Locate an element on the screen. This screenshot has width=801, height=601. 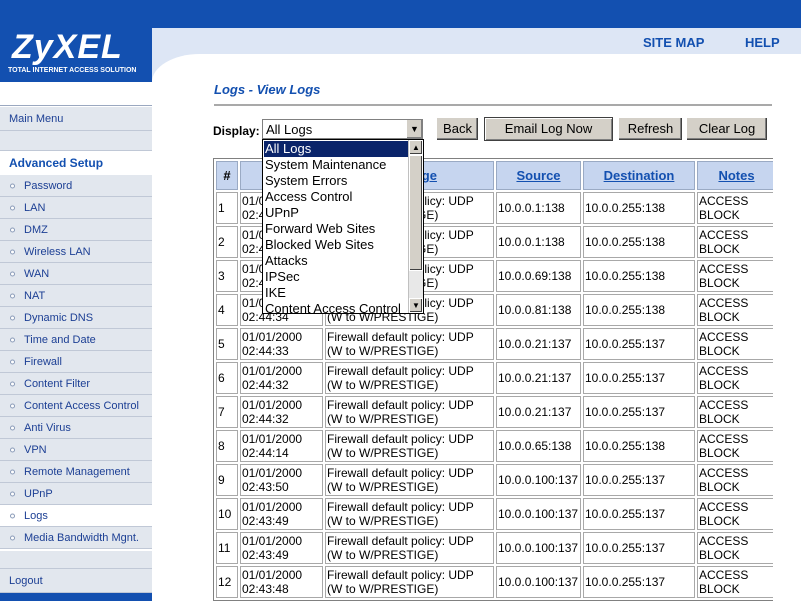
refresh-button: Refresh is located at coordinates (650, 129).